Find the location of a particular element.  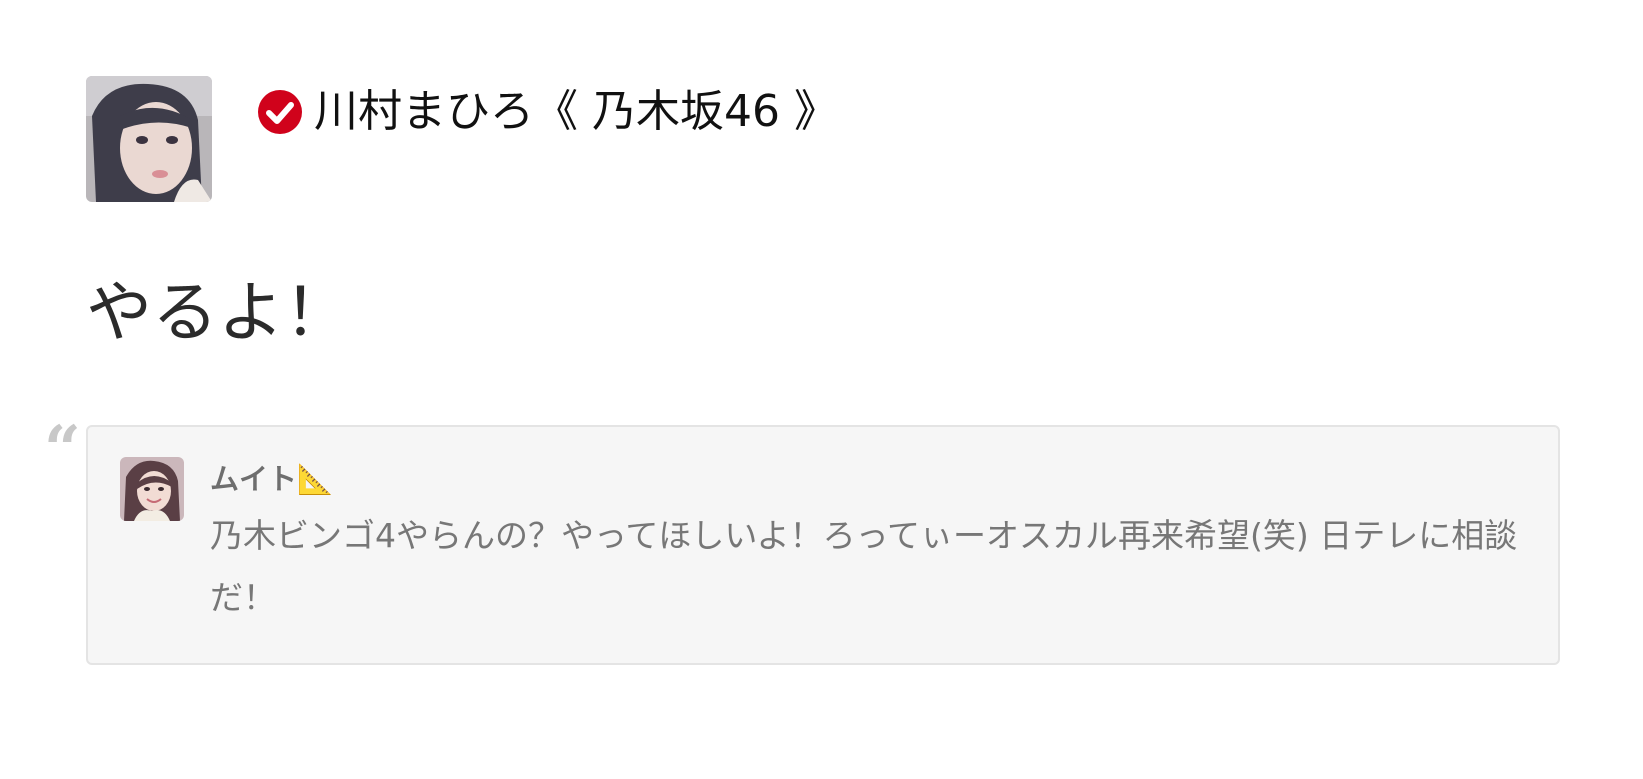

author-avatar-image is located at coordinates (149, 139).